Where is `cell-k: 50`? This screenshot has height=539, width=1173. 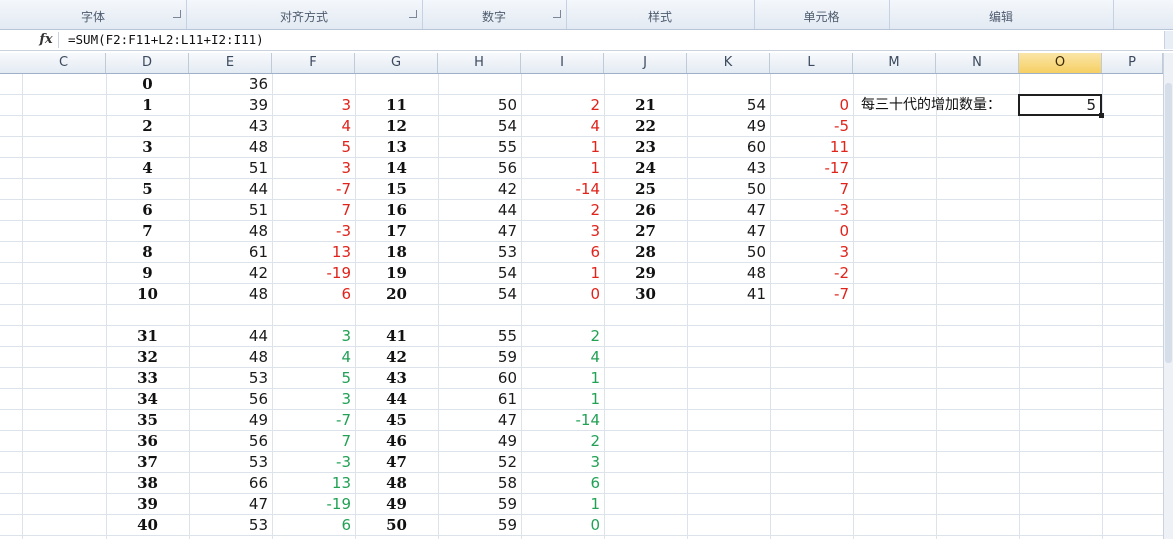
cell-k: 50 is located at coordinates (728, 252).